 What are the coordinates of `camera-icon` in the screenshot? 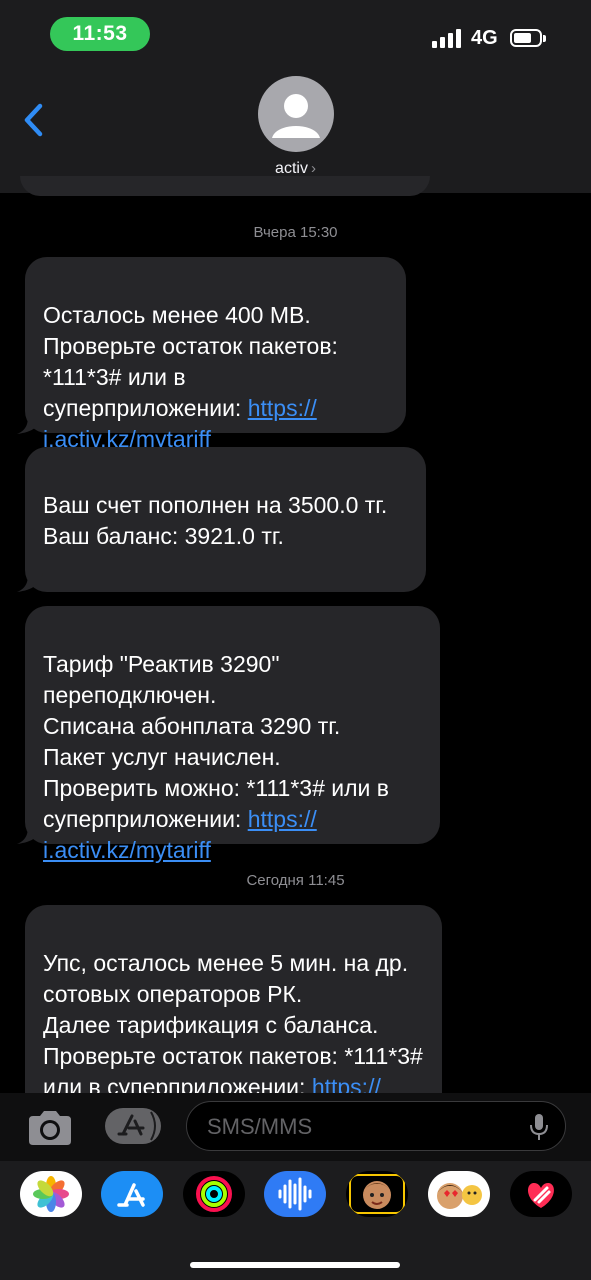 It's located at (50, 1128).